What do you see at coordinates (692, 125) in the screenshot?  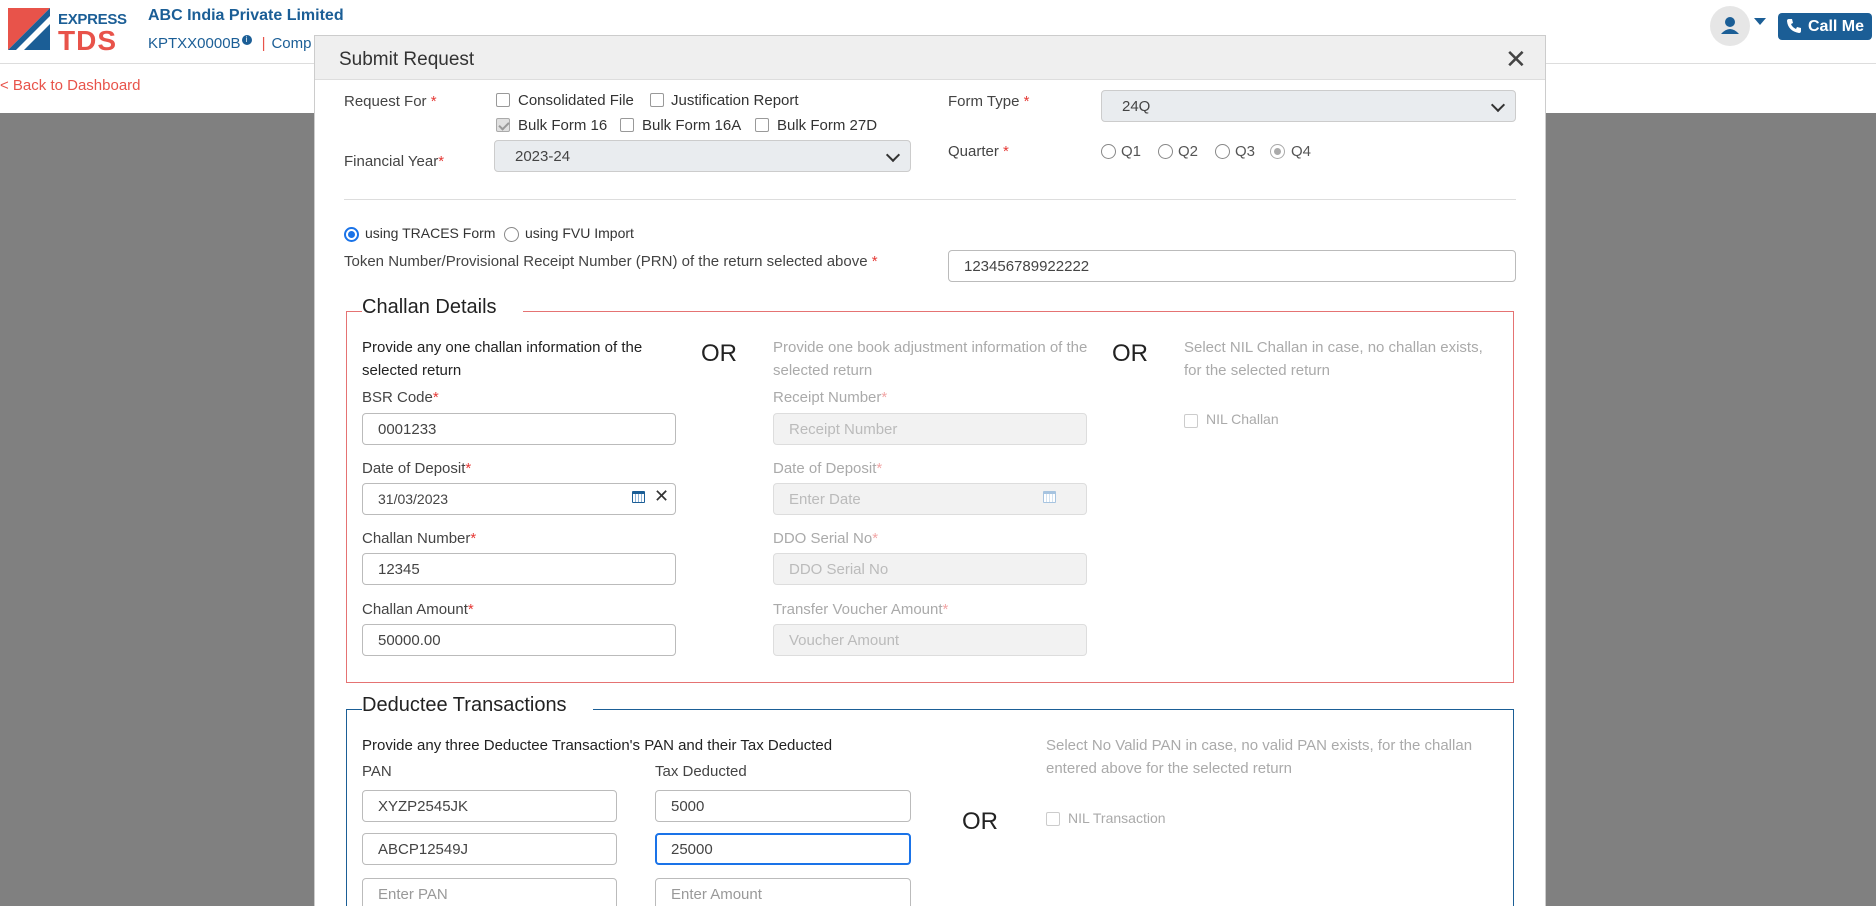 I see `bulk-form-16a-label: Bulk Form 16A` at bounding box center [692, 125].